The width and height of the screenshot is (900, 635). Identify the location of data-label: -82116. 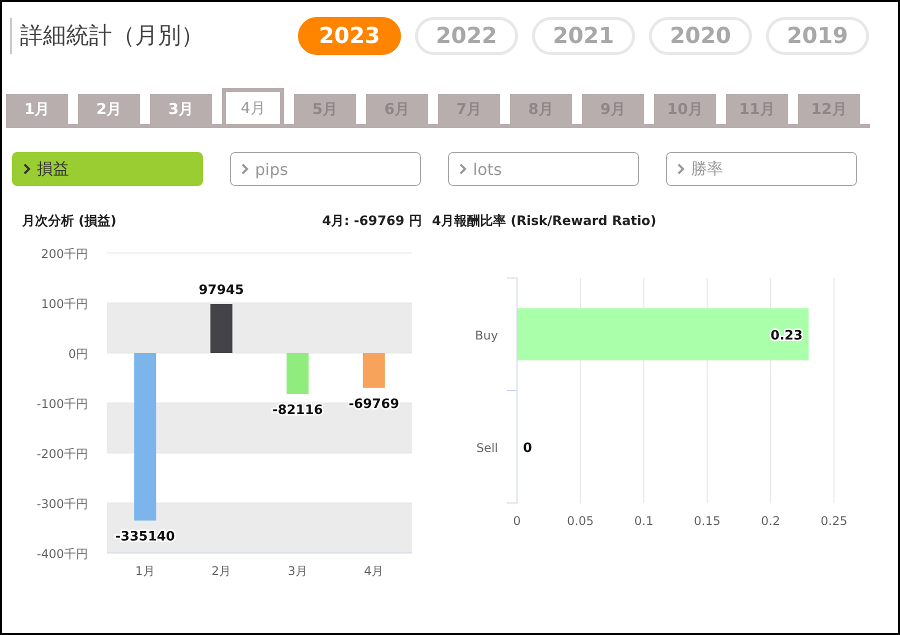
(297, 410).